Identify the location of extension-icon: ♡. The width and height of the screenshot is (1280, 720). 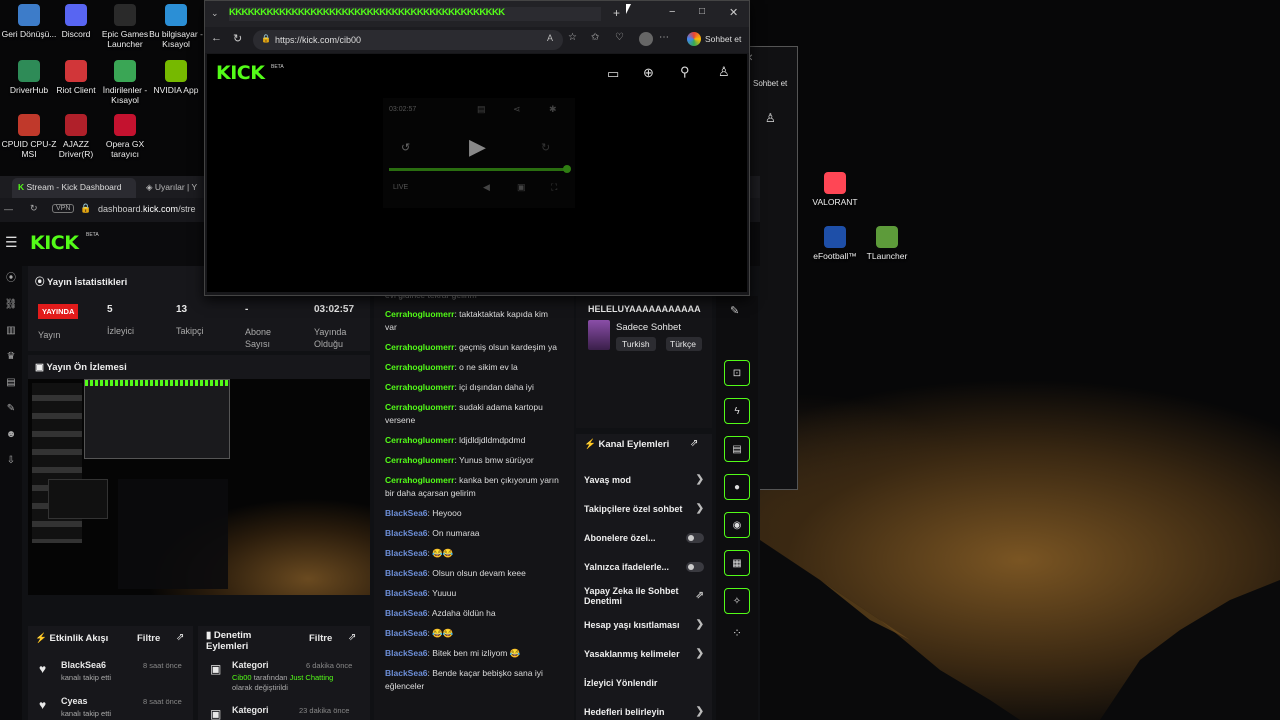
(619, 37).